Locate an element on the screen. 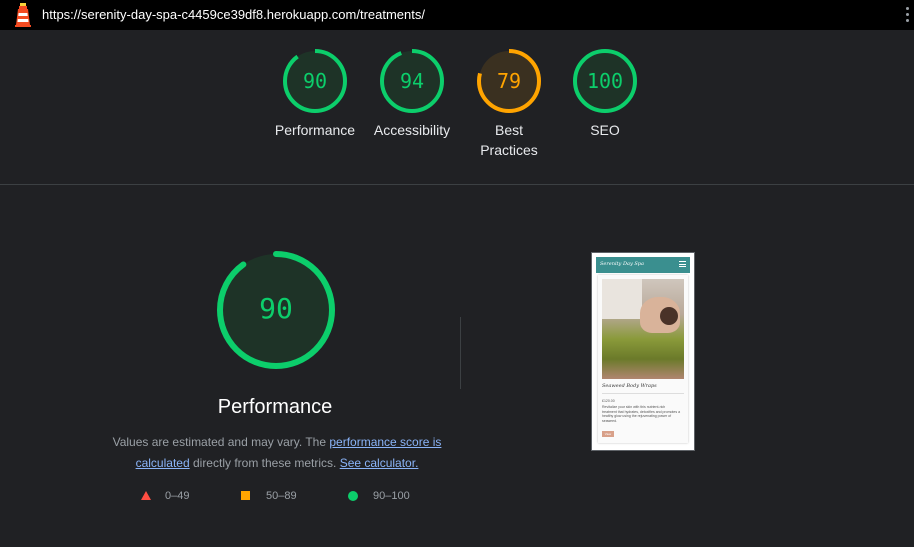 This screenshot has height=547, width=914. category-label: Accessibility is located at coordinates (412, 130).